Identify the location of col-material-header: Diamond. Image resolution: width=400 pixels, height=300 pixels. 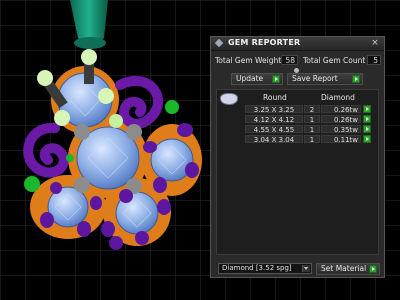
(338, 97).